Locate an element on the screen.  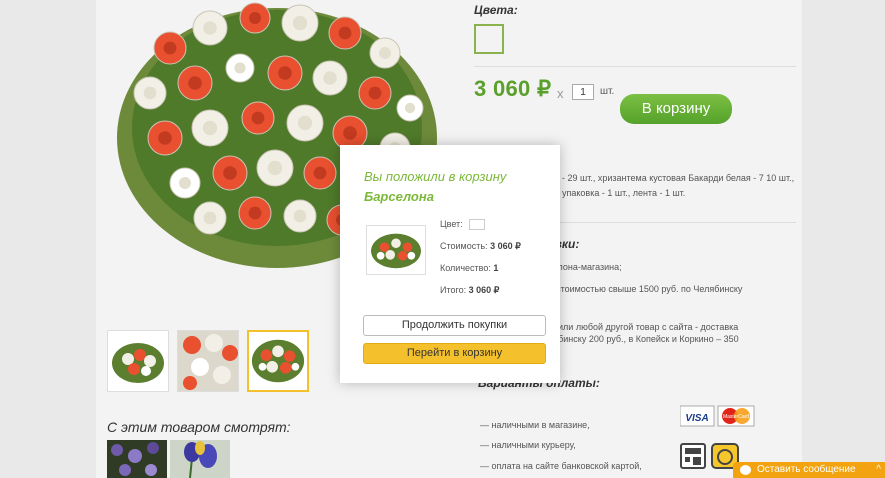
popup-product-name: Барселона is located at coordinates (399, 196).